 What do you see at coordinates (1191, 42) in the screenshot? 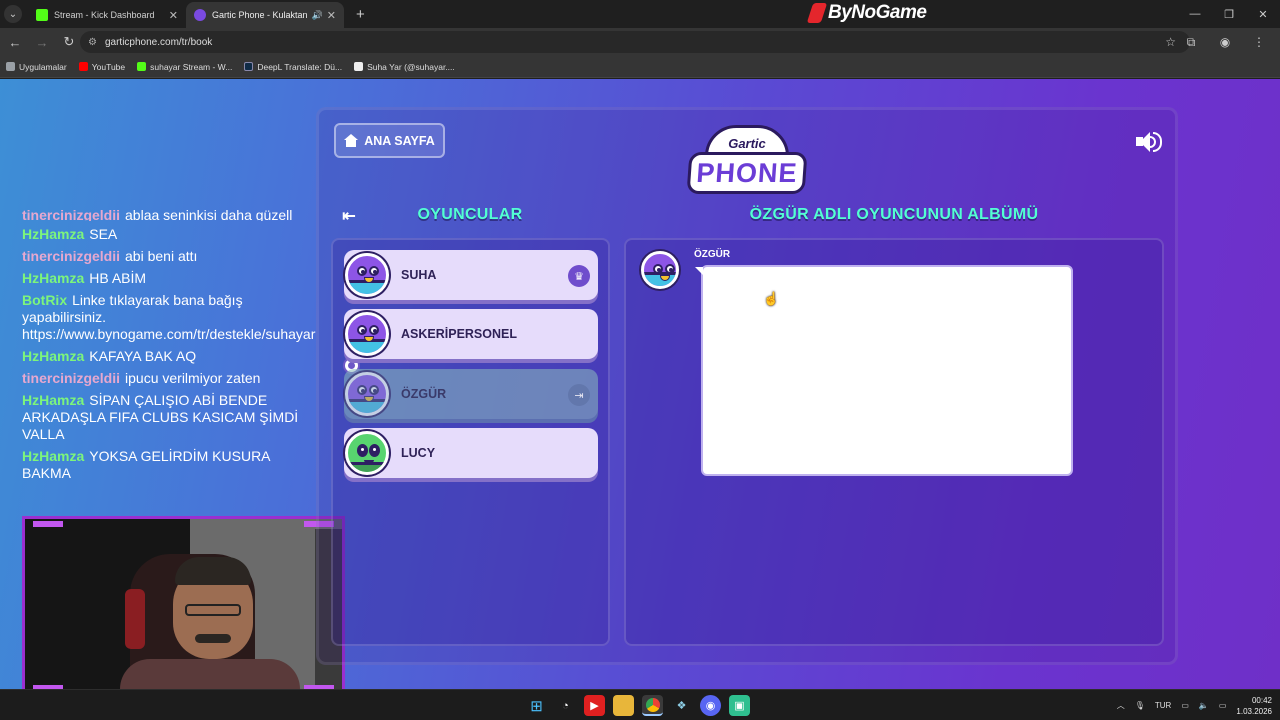
I see `extensions-icon: ⧉` at bounding box center [1191, 42].